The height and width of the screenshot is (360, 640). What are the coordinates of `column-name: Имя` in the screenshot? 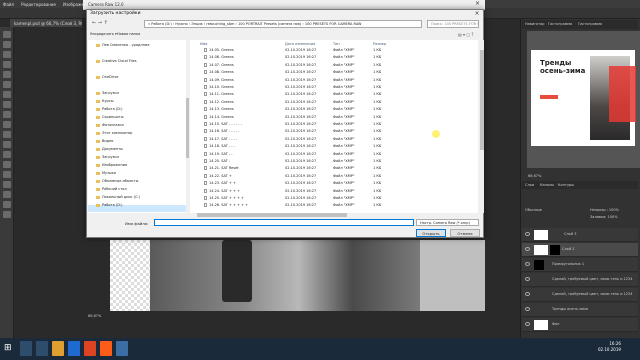 It's located at (203, 44).